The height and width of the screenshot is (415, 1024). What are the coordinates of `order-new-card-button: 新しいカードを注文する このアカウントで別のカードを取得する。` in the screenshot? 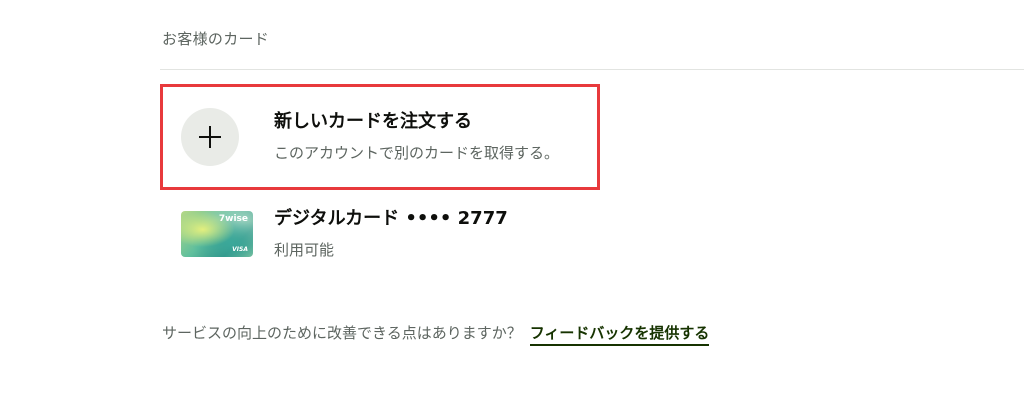 It's located at (370, 137).